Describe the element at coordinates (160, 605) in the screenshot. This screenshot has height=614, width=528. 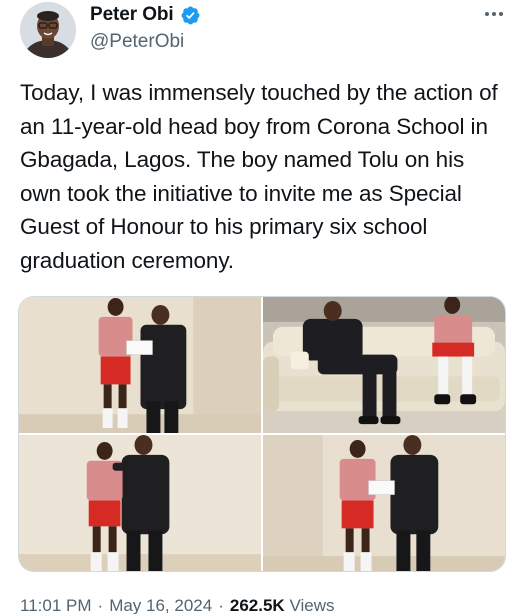
I see `tweet-date: May 16, 2024` at that location.